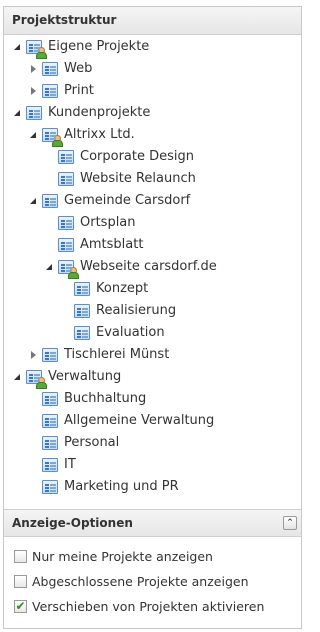 This screenshot has width=320, height=632. I want to click on option-label: Nur meine Projekte anzeigen, so click(122, 556).